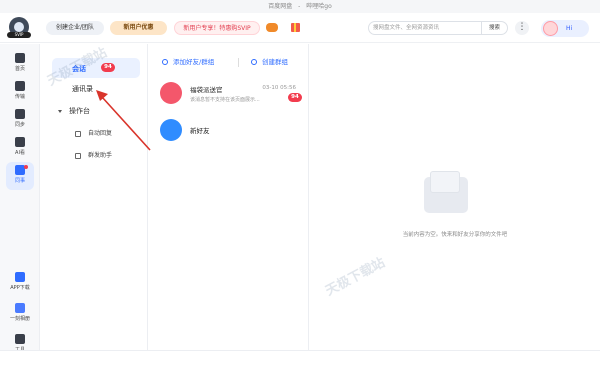 The image size is (600, 369). Describe the element at coordinates (20, 288) in the screenshot. I see `nav-label-app-download: APP下载` at that location.